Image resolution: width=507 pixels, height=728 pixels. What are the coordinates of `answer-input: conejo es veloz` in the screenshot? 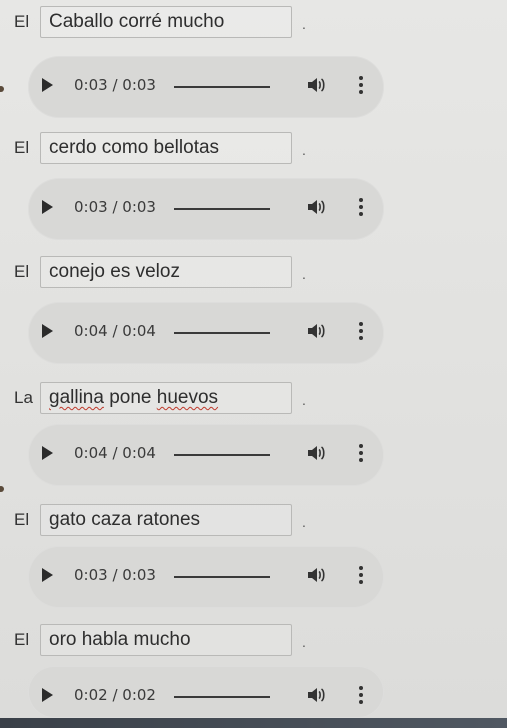 It's located at (166, 272).